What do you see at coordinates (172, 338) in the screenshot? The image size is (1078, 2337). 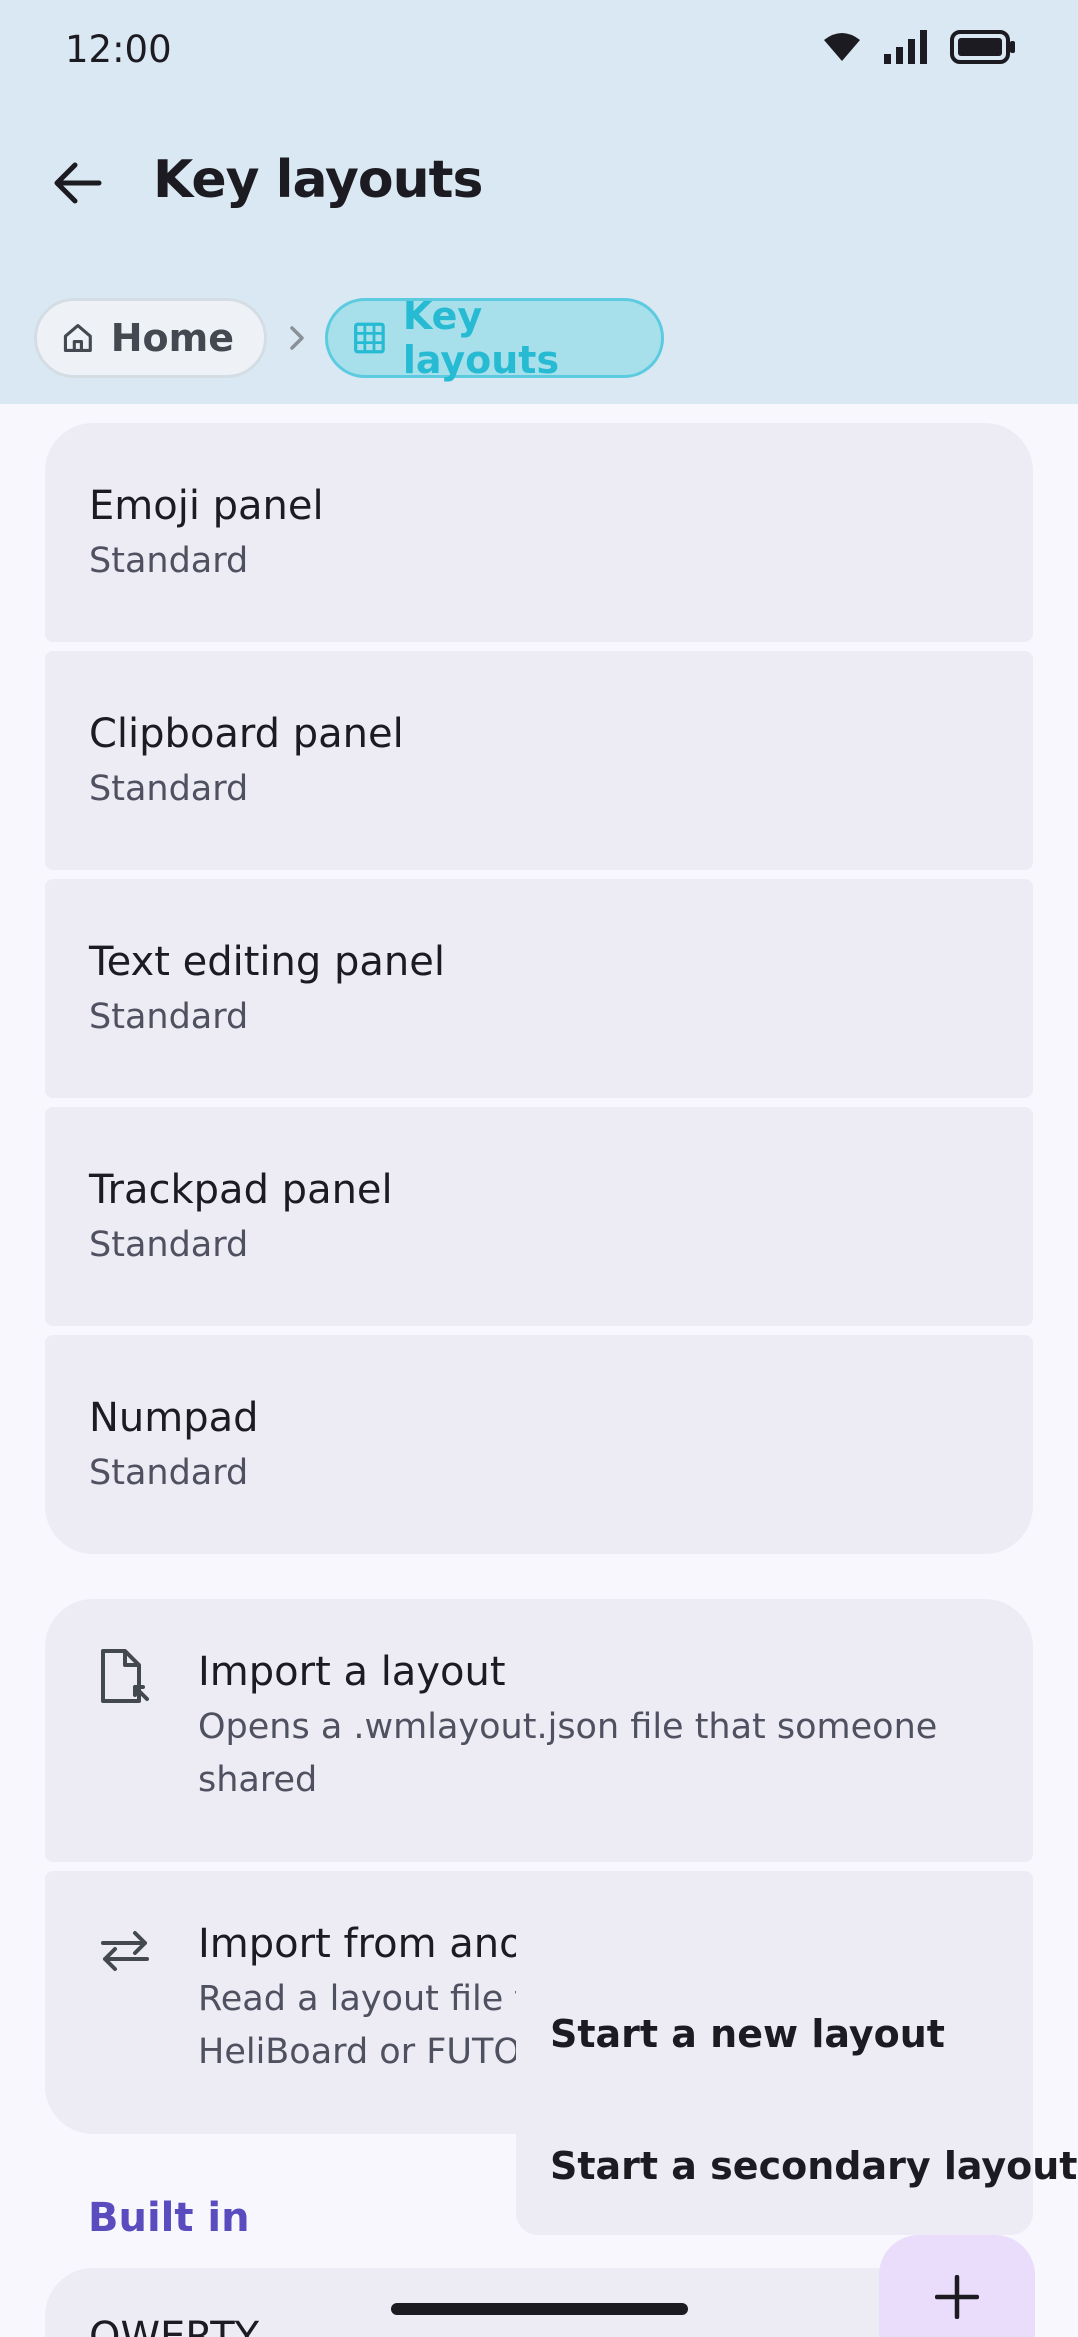 I see `breadcrumb-home-label: Home` at bounding box center [172, 338].